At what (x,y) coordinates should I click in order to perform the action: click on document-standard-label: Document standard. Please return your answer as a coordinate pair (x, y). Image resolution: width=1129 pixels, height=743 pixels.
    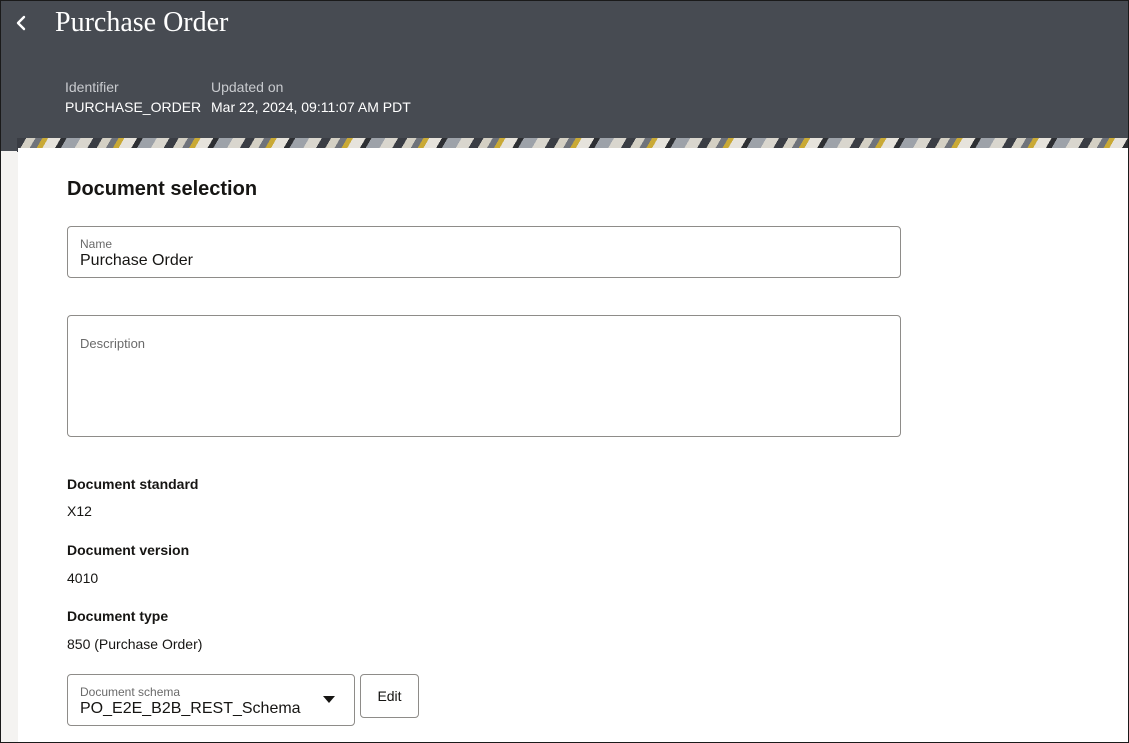
    Looking at the image, I should click on (133, 484).